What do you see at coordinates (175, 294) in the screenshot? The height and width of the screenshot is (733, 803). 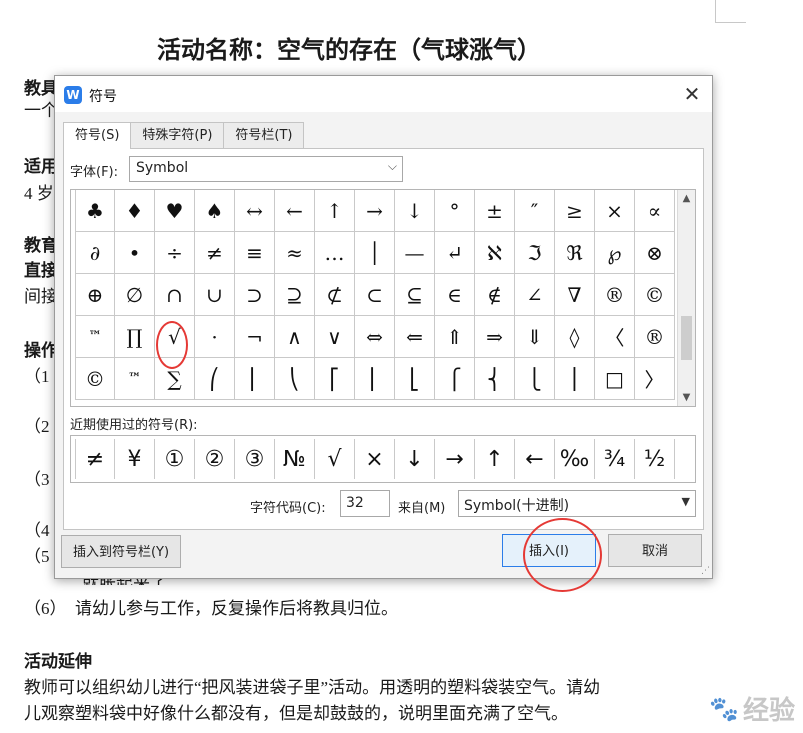 I see `symbol-cell: ∩` at bounding box center [175, 294].